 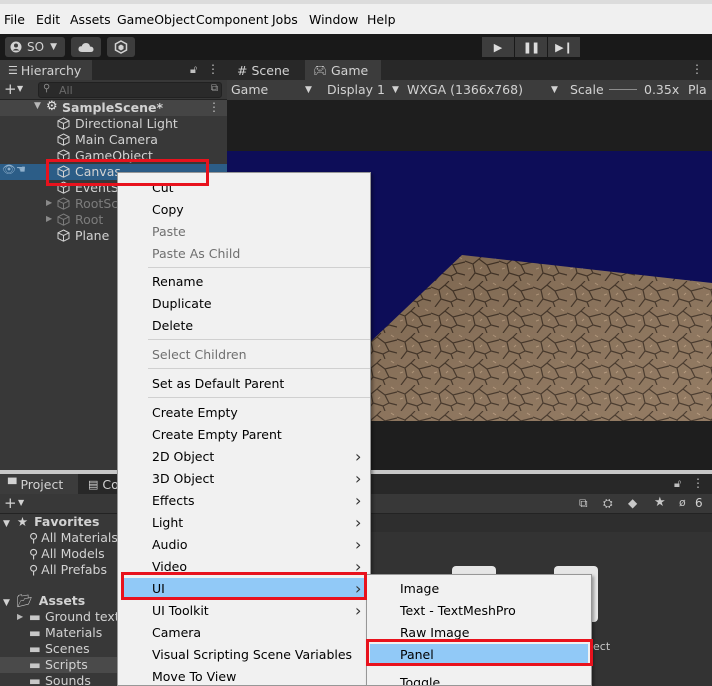 I want to click on asset-name: ect, so click(x=601, y=646).